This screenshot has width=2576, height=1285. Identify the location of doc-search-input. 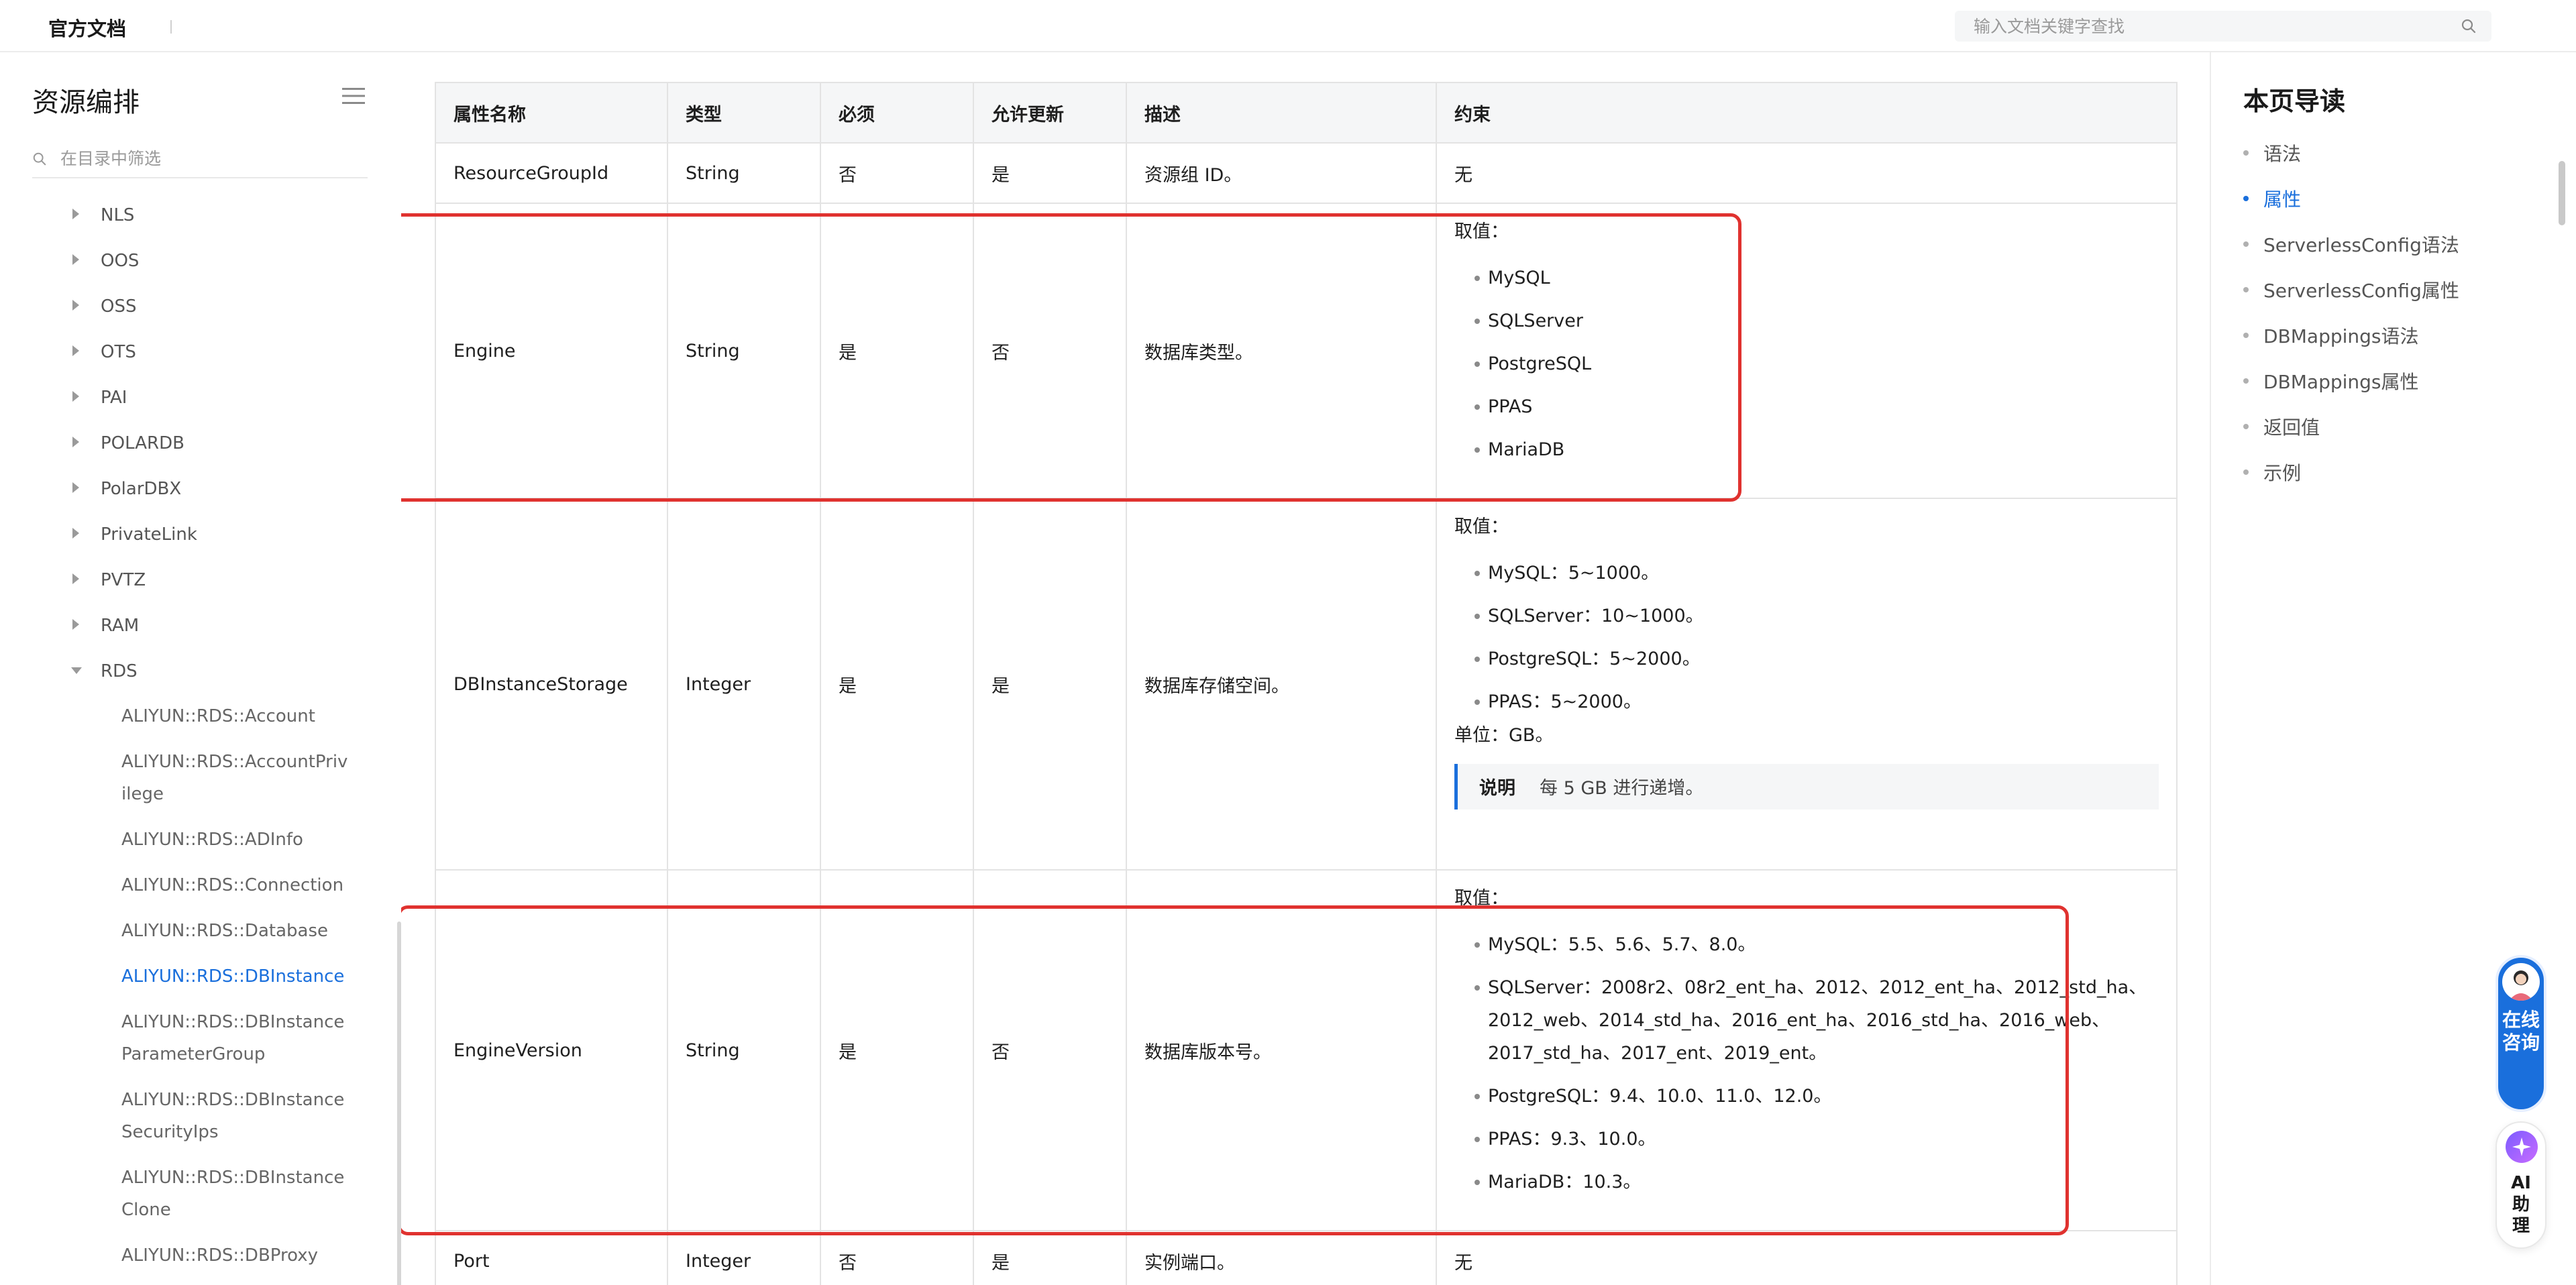
(2208, 26).